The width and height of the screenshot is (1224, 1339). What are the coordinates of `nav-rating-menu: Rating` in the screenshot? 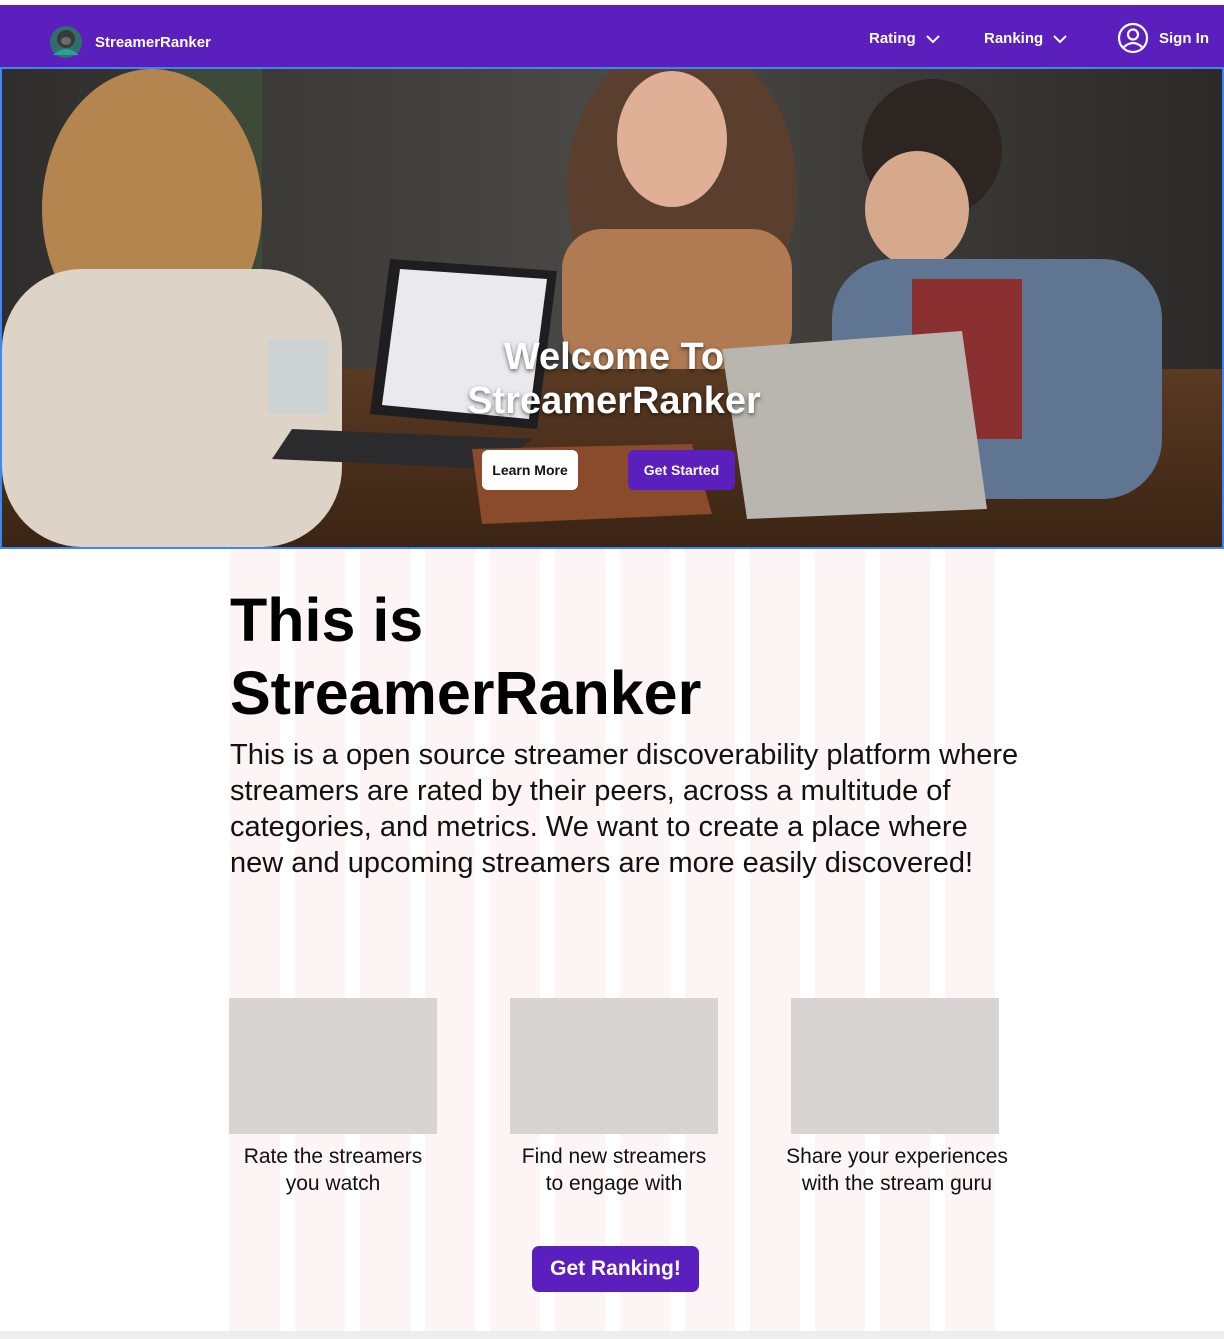 It's located at (904, 38).